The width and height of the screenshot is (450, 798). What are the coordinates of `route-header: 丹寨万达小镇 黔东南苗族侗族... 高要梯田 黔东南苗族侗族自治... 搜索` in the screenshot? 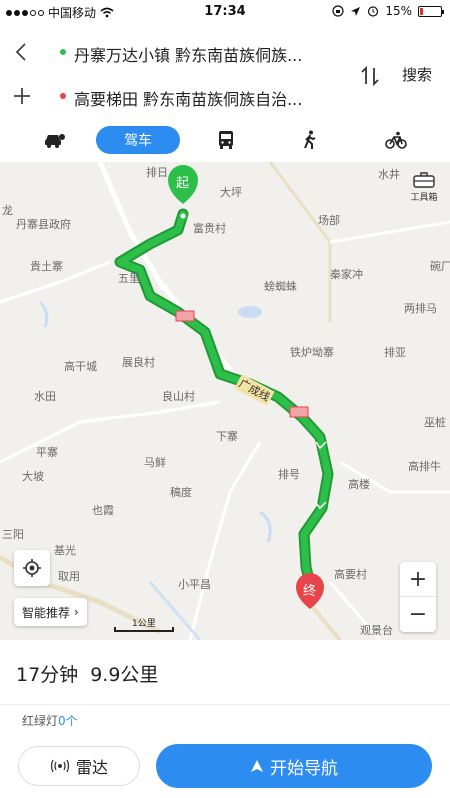 It's located at (225, 74).